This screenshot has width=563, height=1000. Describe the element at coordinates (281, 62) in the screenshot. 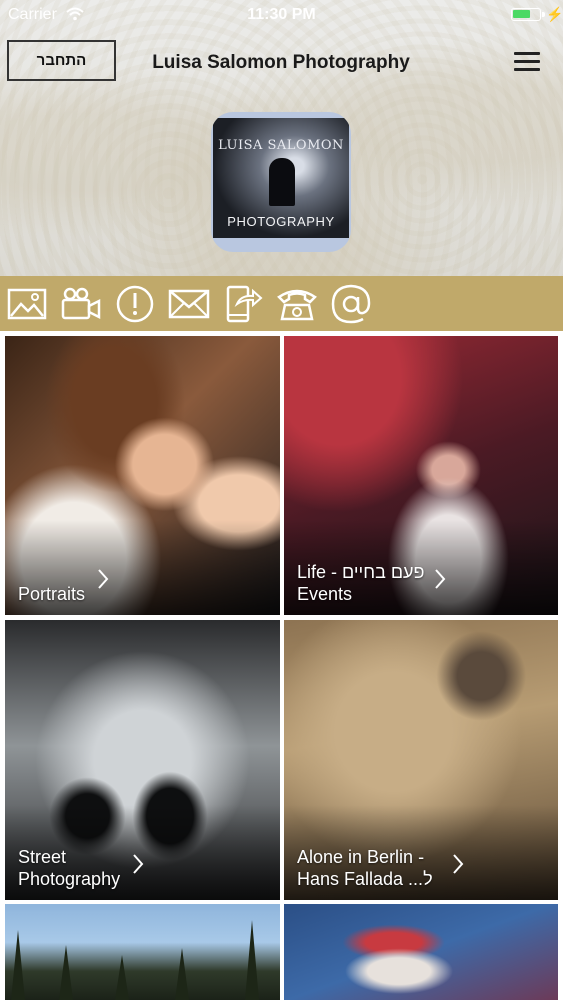

I see `app-title: Luisa Salomon Photography` at that location.